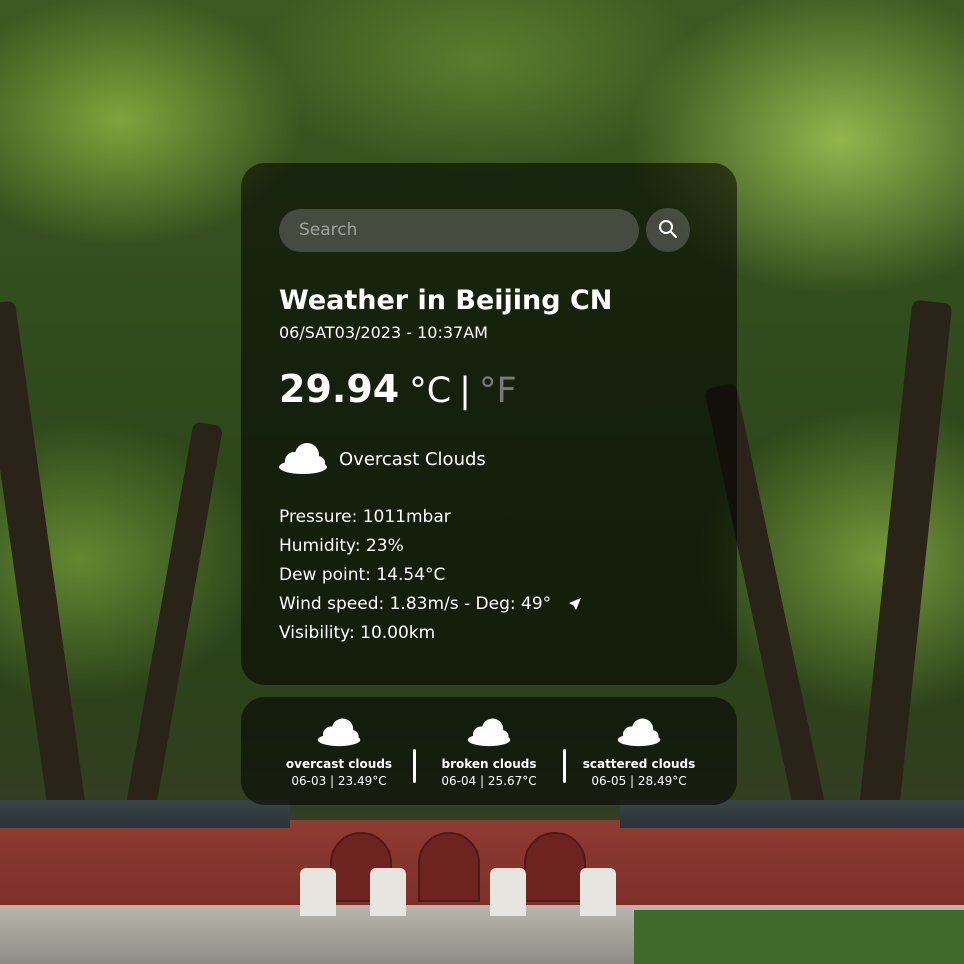  Describe the element at coordinates (383, 332) in the screenshot. I see `date-time: 06/SAT03/2023 - 10:37AM` at that location.